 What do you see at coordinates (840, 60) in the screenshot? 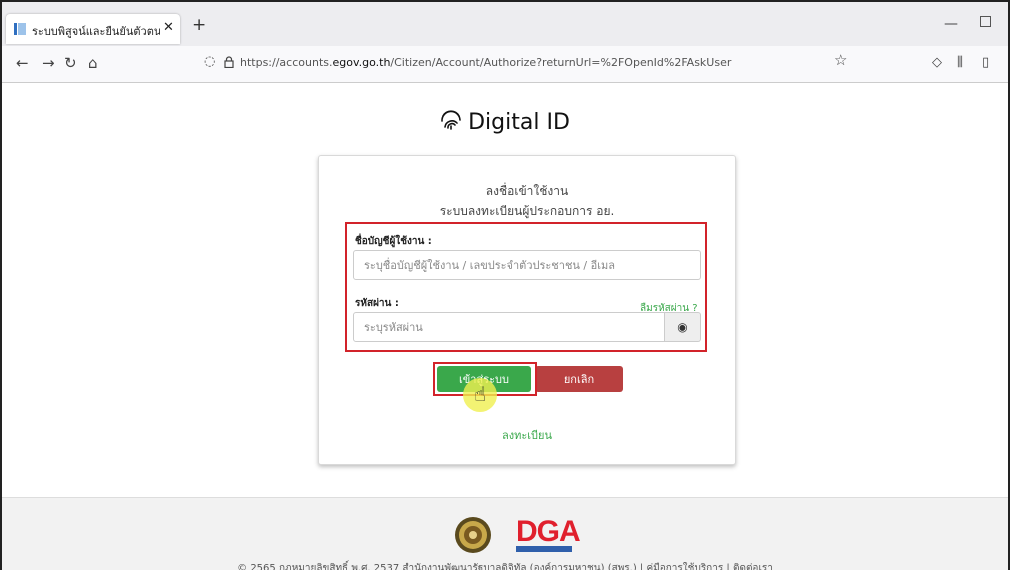
I see `bookmark-star-icon: ☆` at bounding box center [840, 60].